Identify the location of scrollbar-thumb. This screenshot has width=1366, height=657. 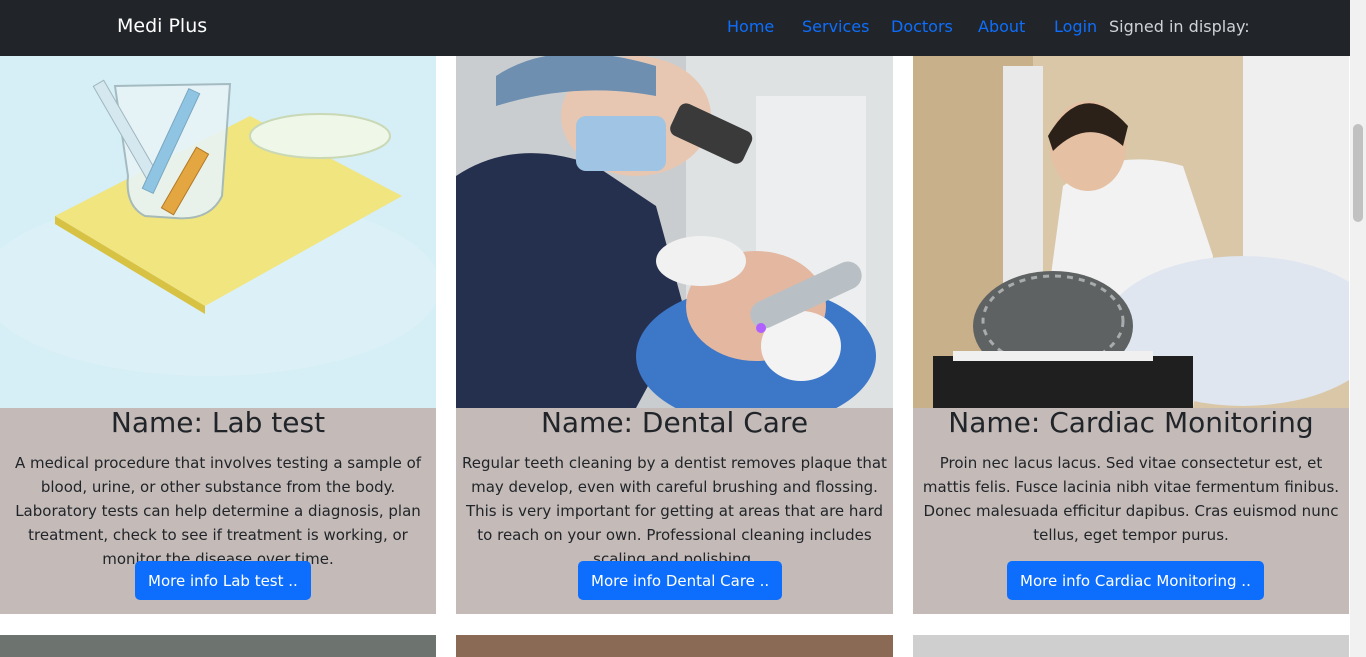
(1358, 173).